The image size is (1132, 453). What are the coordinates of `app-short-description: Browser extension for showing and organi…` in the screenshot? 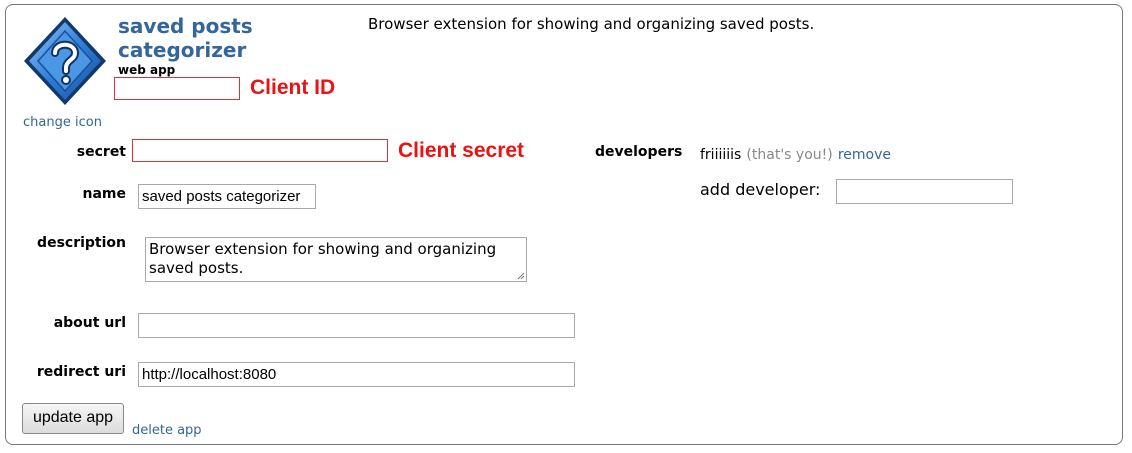 It's located at (591, 24).